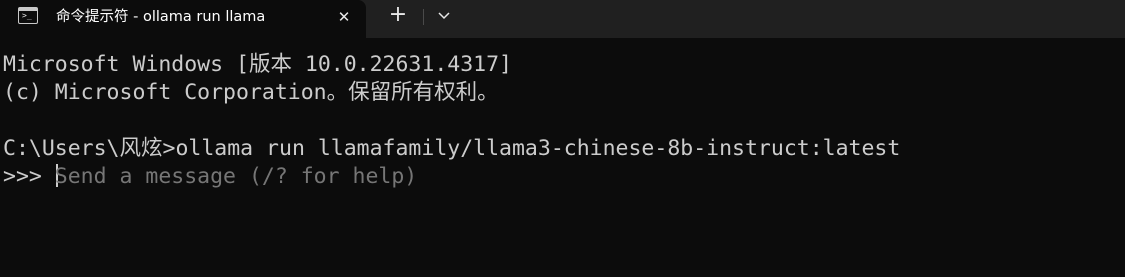 This screenshot has height=277, width=1125. Describe the element at coordinates (236, 176) in the screenshot. I see `message-input-placeholder: Send a message (/? for help)` at that location.